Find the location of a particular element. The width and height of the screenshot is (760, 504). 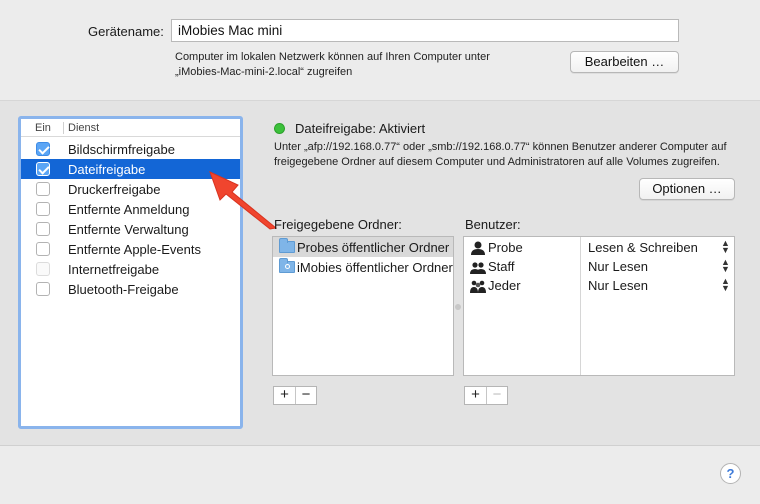

column-header-service: Dienst is located at coordinates (83, 128).